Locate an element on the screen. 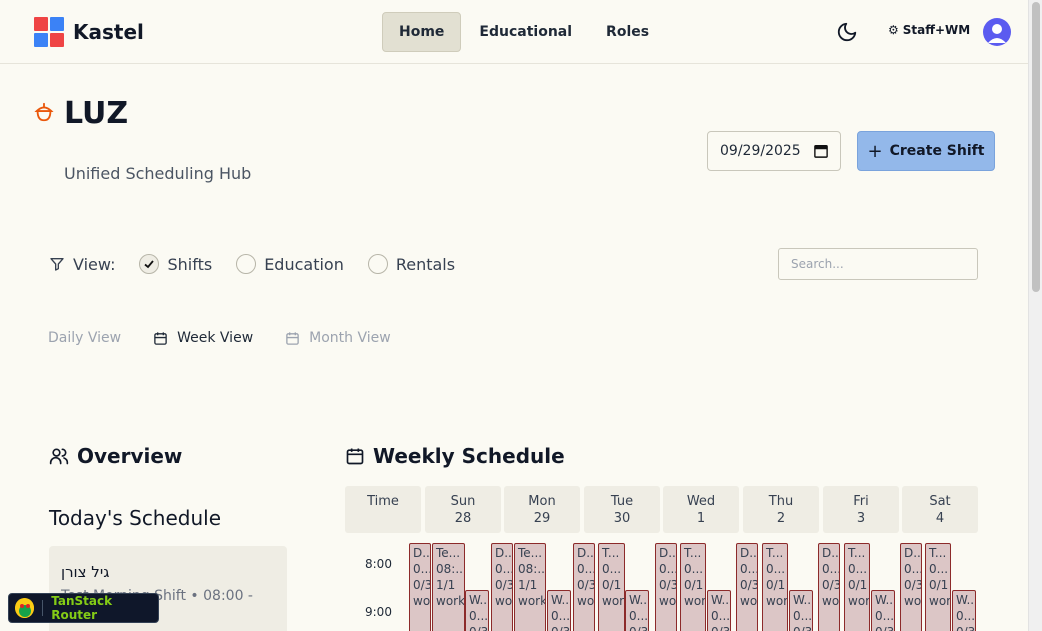 This screenshot has height=631, width=1042. shift-block-fri: W... 0...0/3 is located at coordinates (883, 610).